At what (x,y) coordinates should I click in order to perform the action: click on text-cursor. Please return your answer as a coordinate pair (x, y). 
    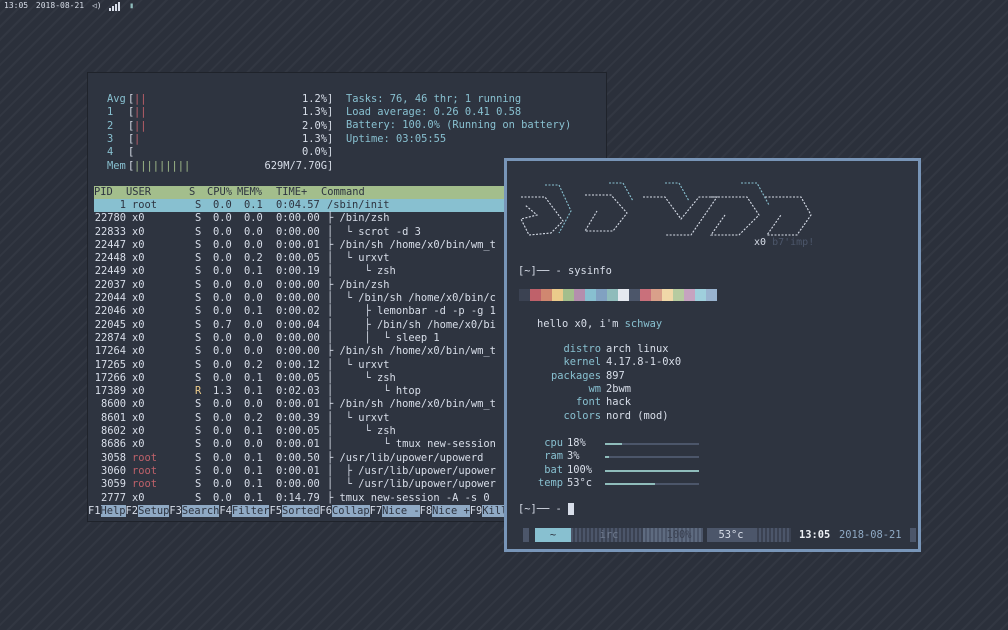
    Looking at the image, I should click on (571, 509).